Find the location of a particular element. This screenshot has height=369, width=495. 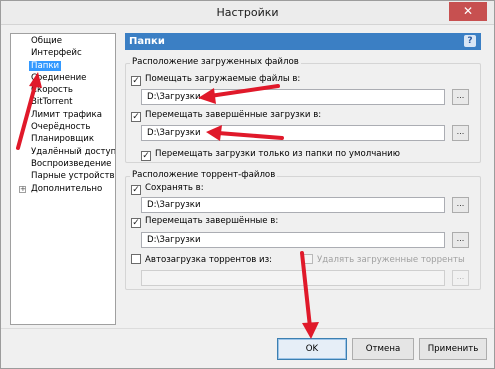

tree-item-label: Парные устройства is located at coordinates (73, 176).